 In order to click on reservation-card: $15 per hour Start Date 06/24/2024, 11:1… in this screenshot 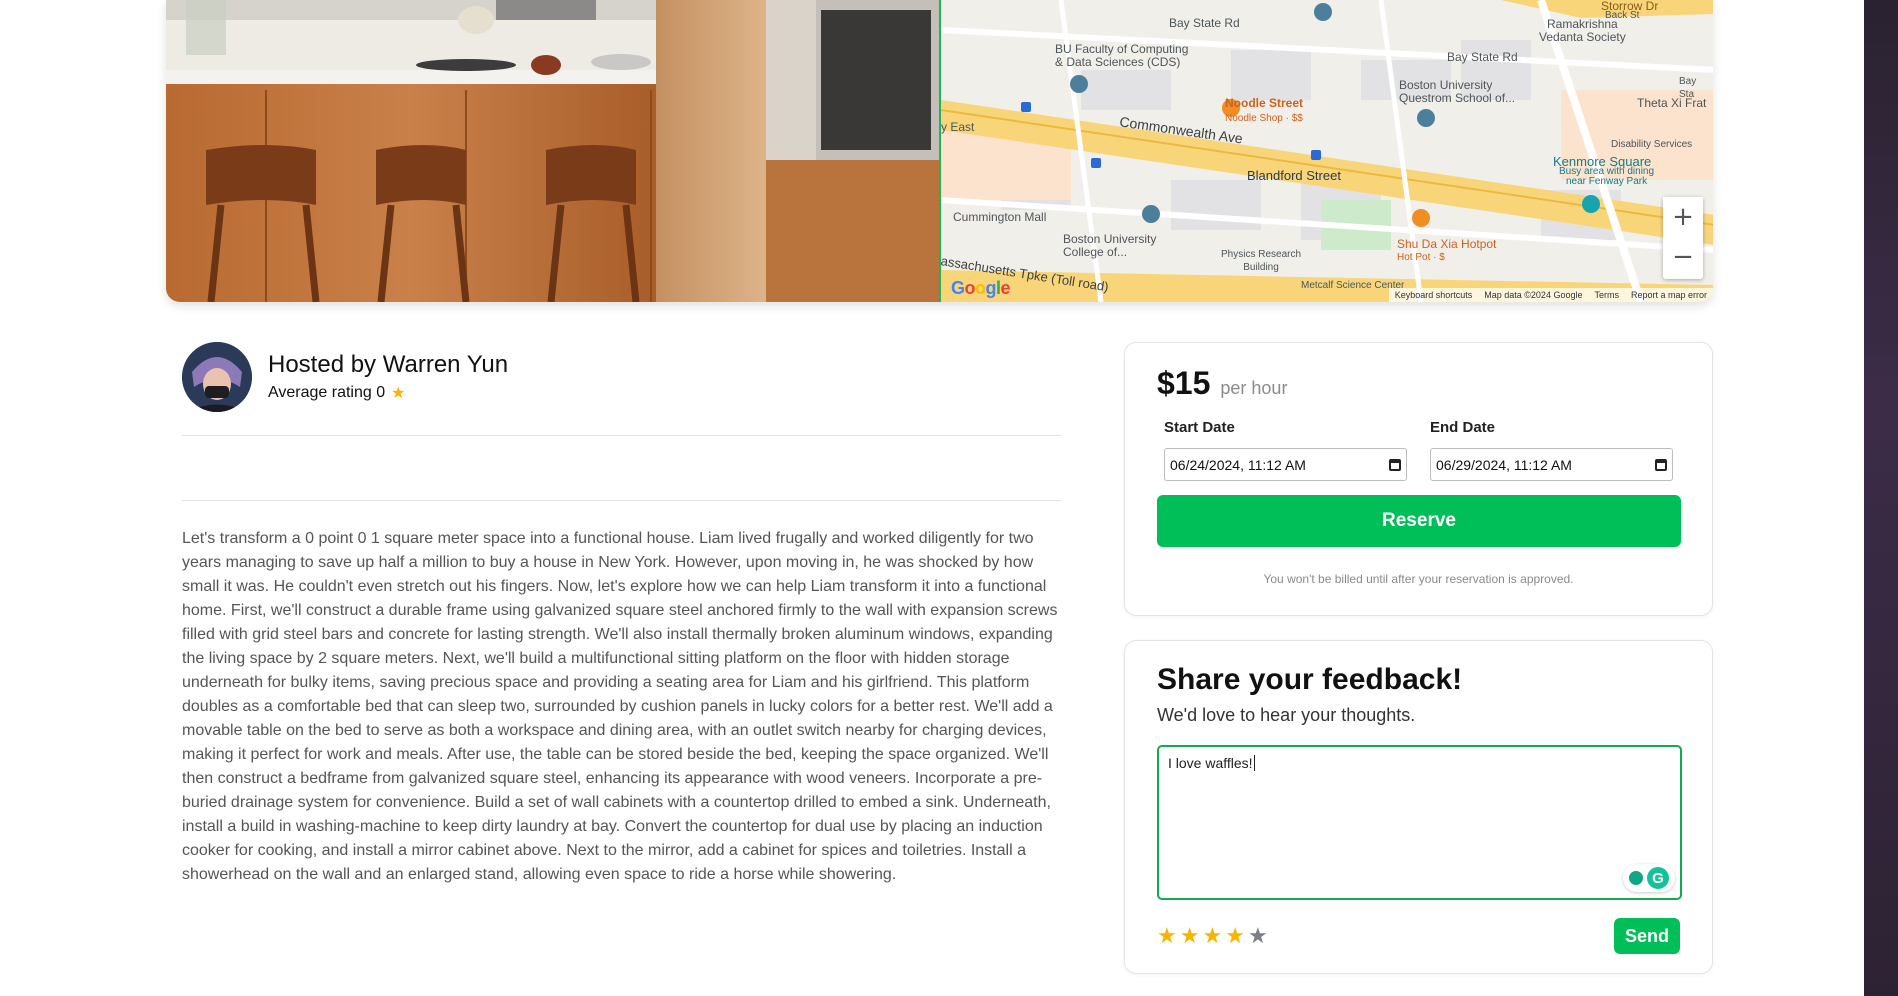, I will do `click(1418, 479)`.